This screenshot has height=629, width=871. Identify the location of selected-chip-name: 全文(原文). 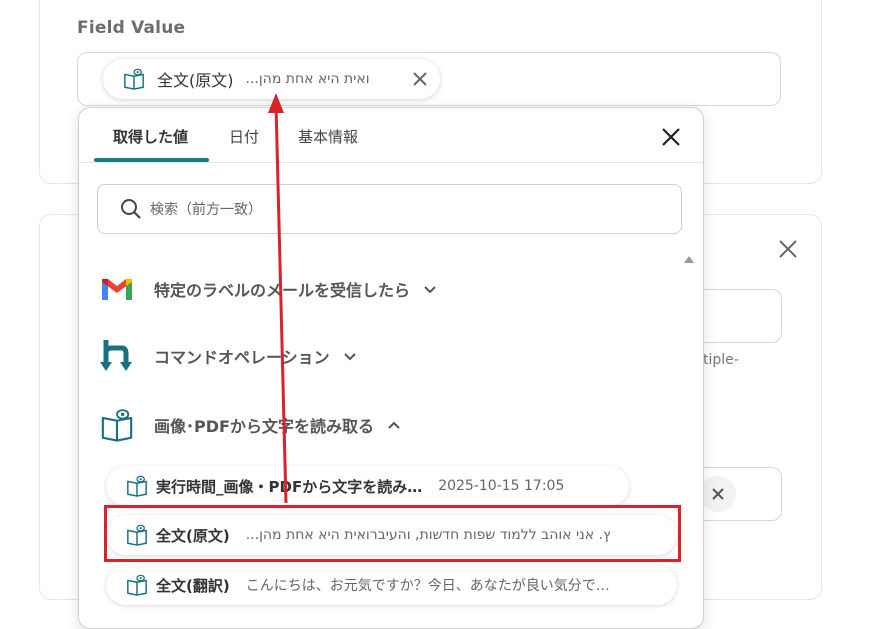
(195, 80).